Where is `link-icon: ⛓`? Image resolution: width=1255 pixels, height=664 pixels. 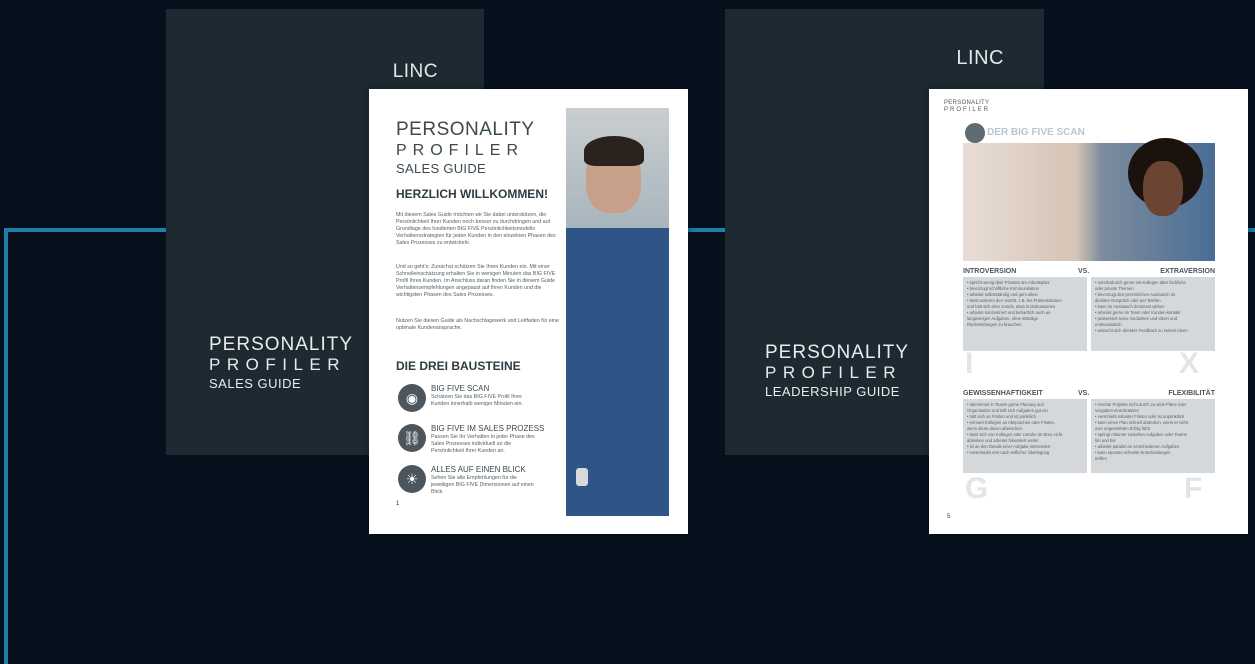
link-icon: ⛓ is located at coordinates (412, 438).